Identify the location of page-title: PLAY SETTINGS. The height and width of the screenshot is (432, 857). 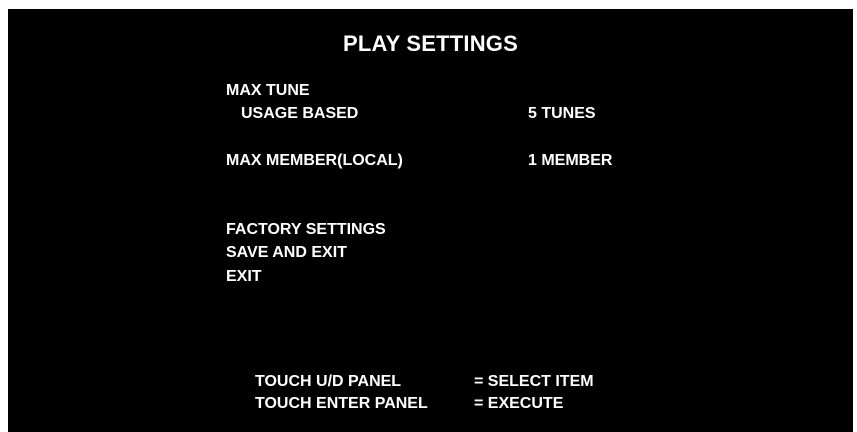
(430, 43).